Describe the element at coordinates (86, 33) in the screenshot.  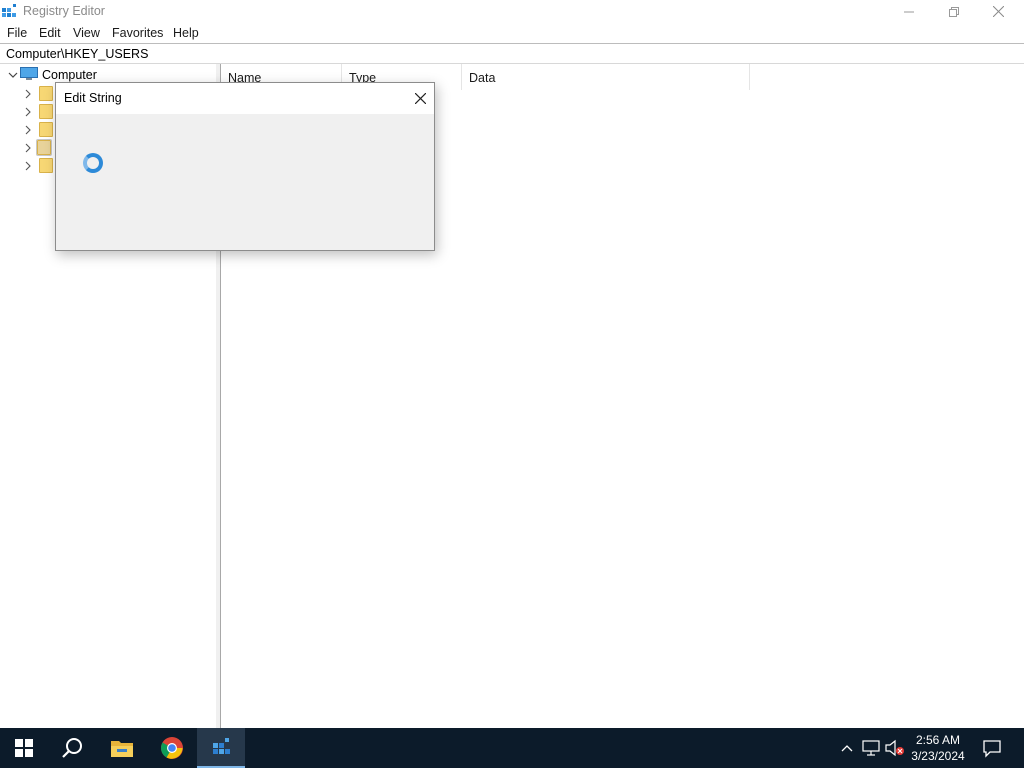
I see `menu-view: View` at that location.